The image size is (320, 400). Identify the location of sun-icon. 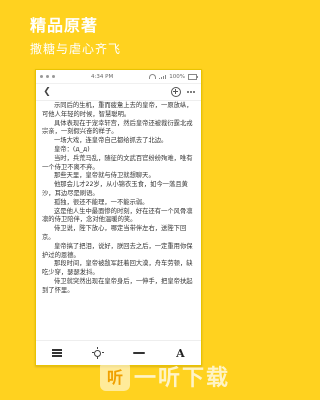
(97, 353).